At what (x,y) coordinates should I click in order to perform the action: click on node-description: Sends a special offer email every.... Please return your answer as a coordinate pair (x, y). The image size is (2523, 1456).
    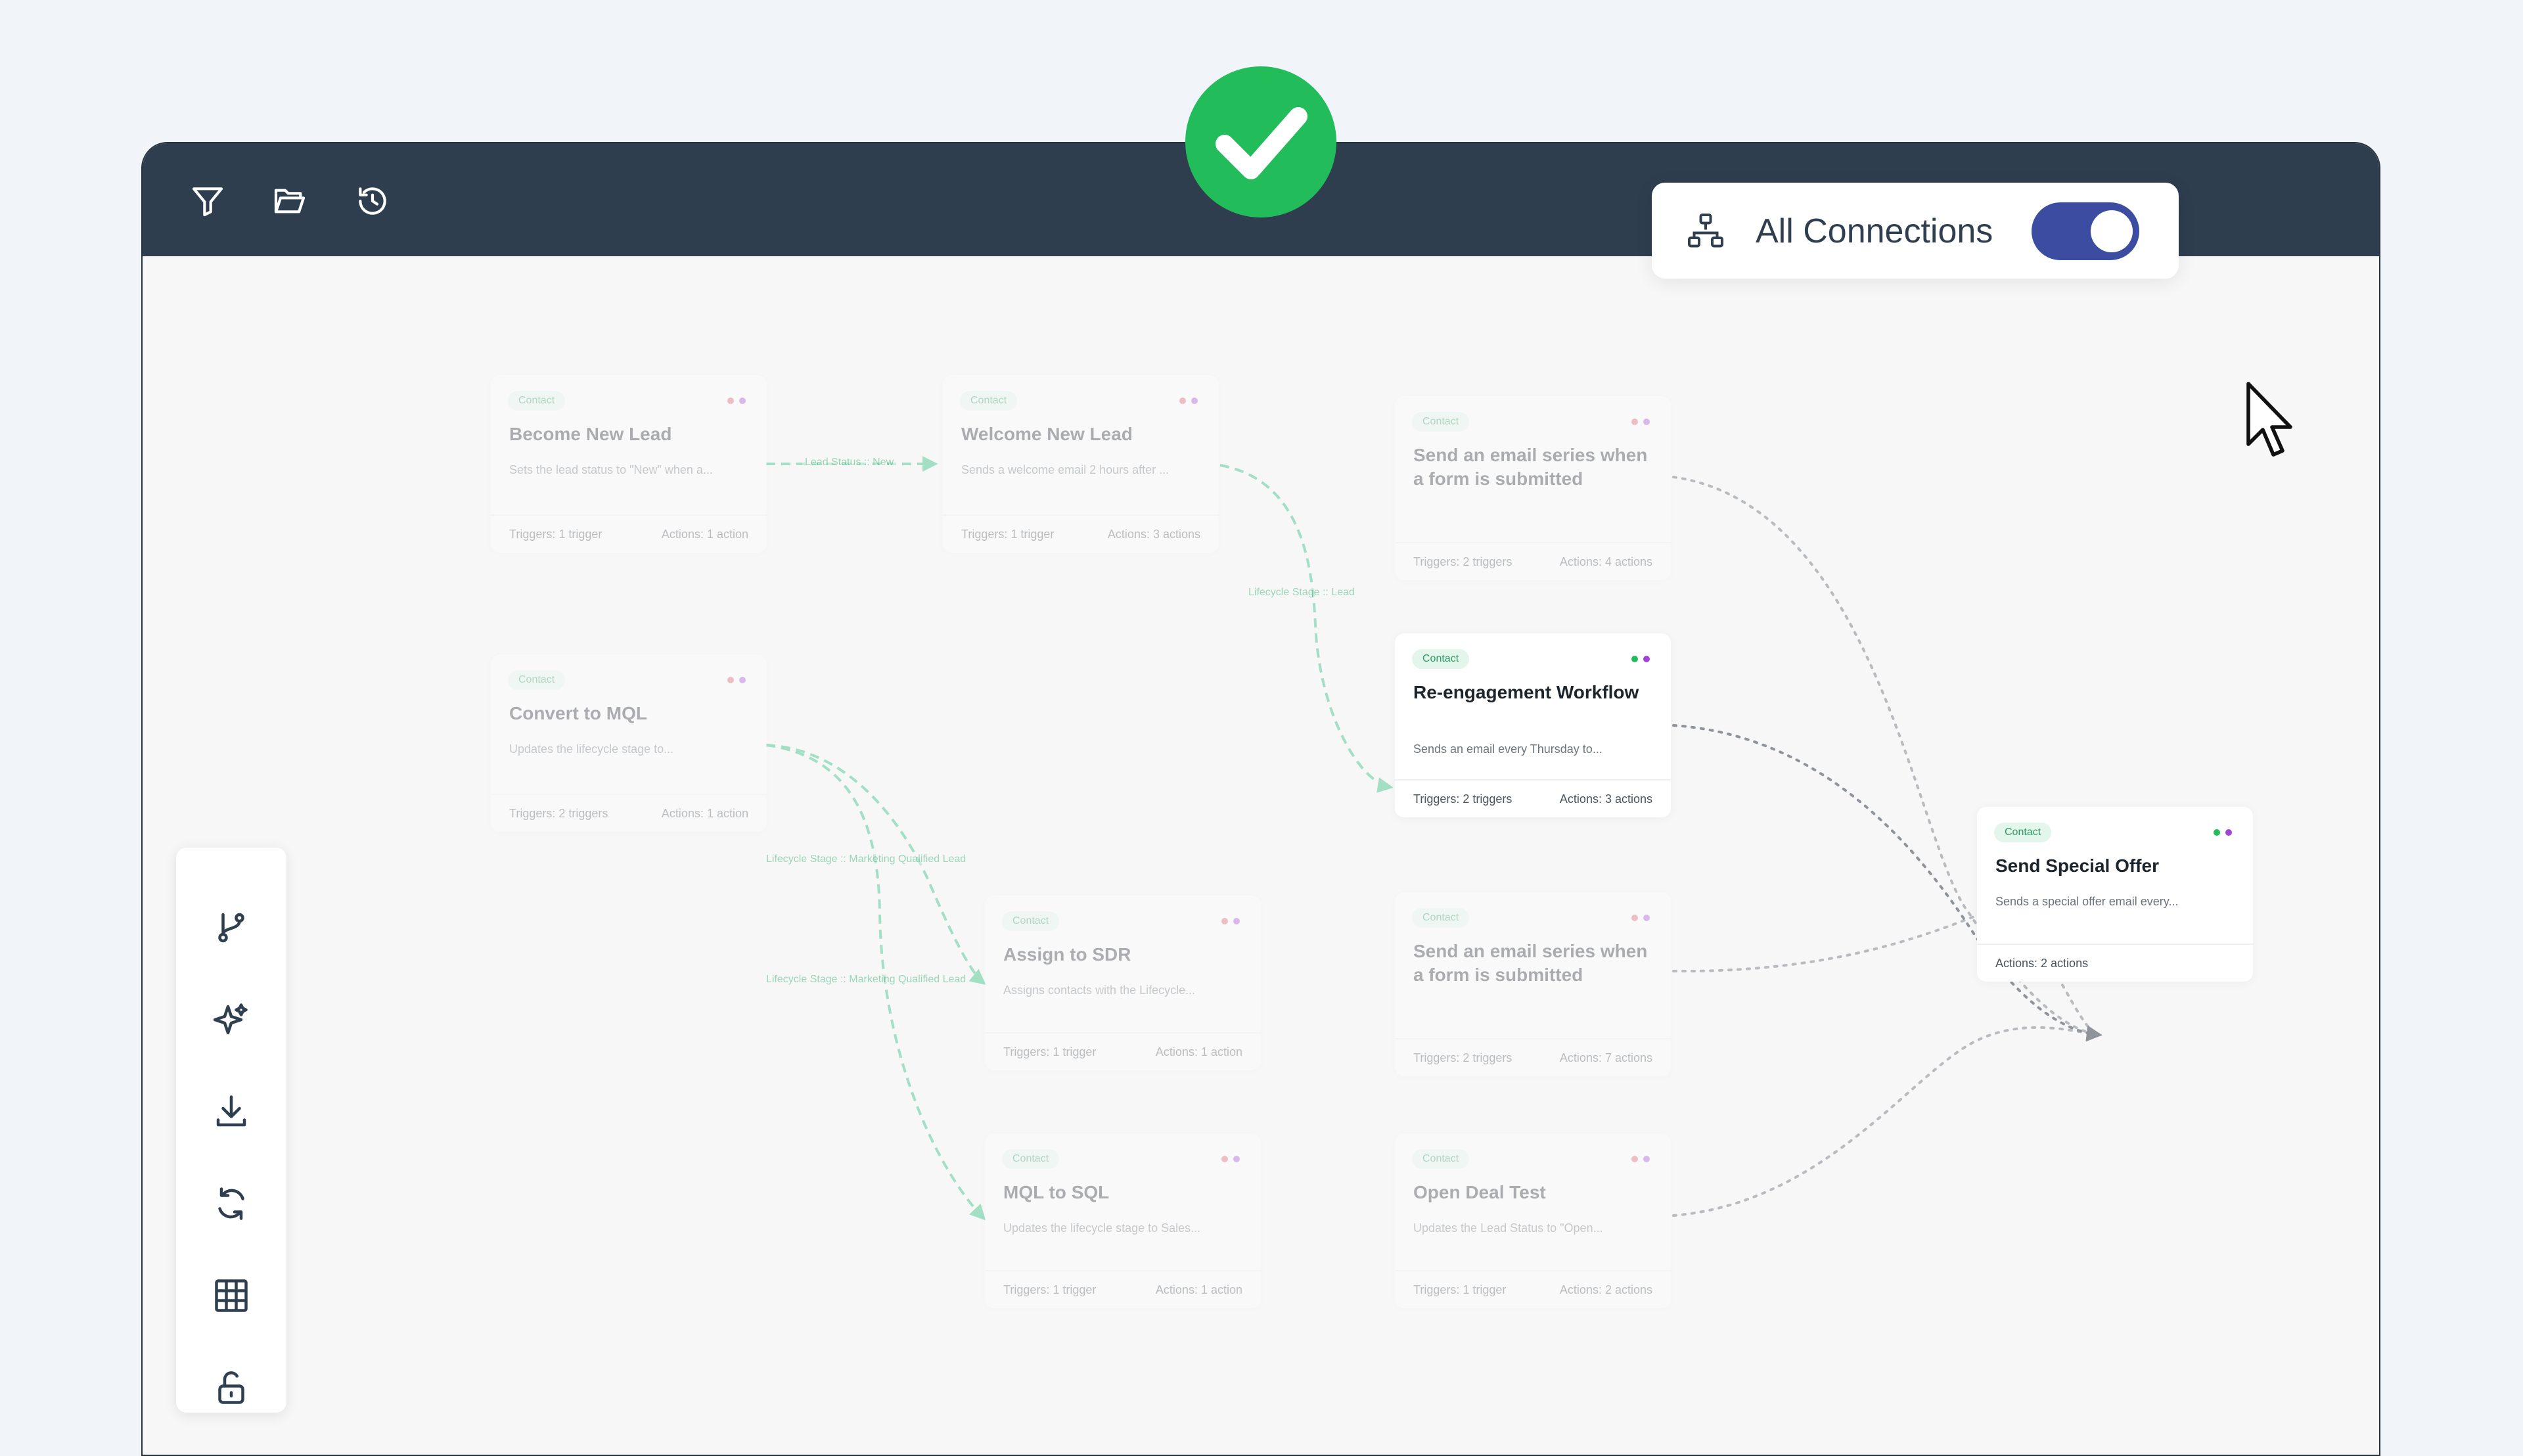
    Looking at the image, I should click on (2087, 901).